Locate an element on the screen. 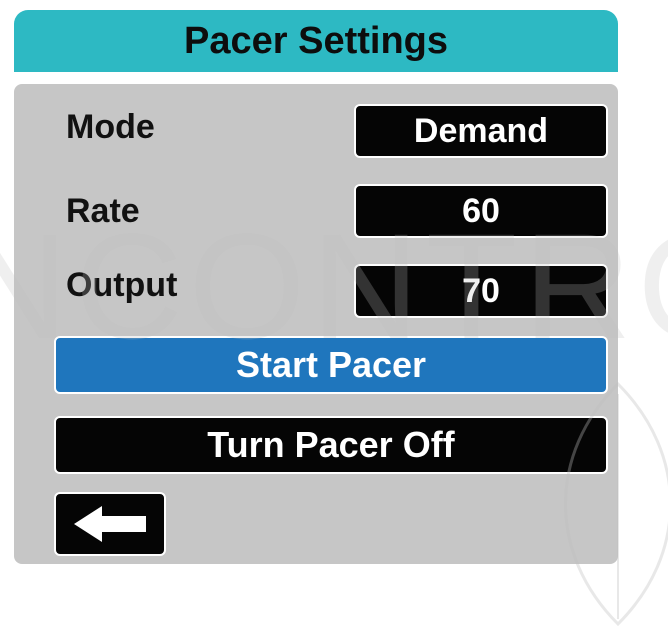 Image resolution: width=668 pixels, height=634 pixels. page-title: Pacer Settings is located at coordinates (316, 40).